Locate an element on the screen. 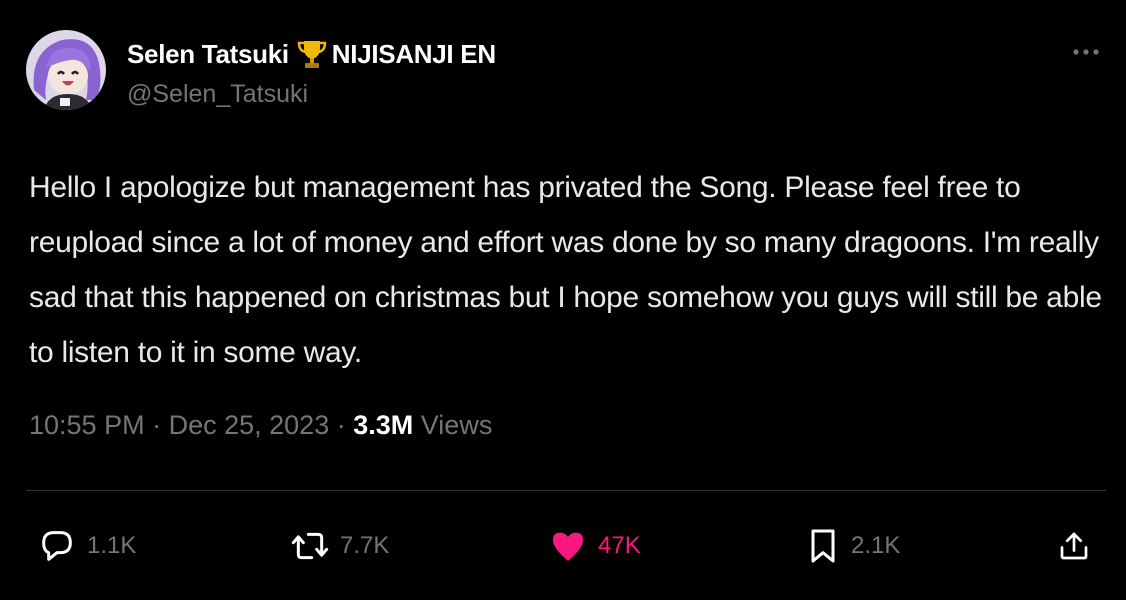  tweet-time: 10:55 PM is located at coordinates (87, 425).